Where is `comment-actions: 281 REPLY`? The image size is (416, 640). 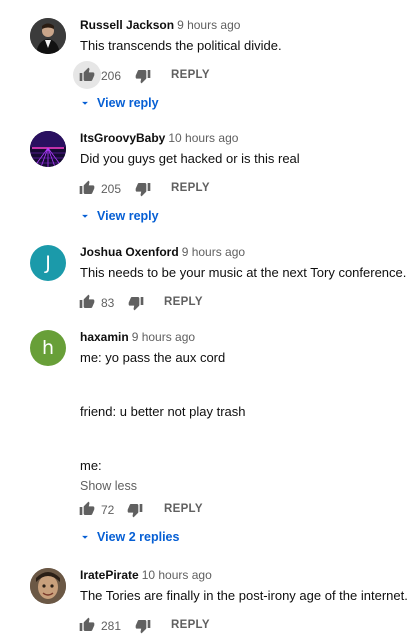 comment-actions: 281 REPLY is located at coordinates (243, 627).